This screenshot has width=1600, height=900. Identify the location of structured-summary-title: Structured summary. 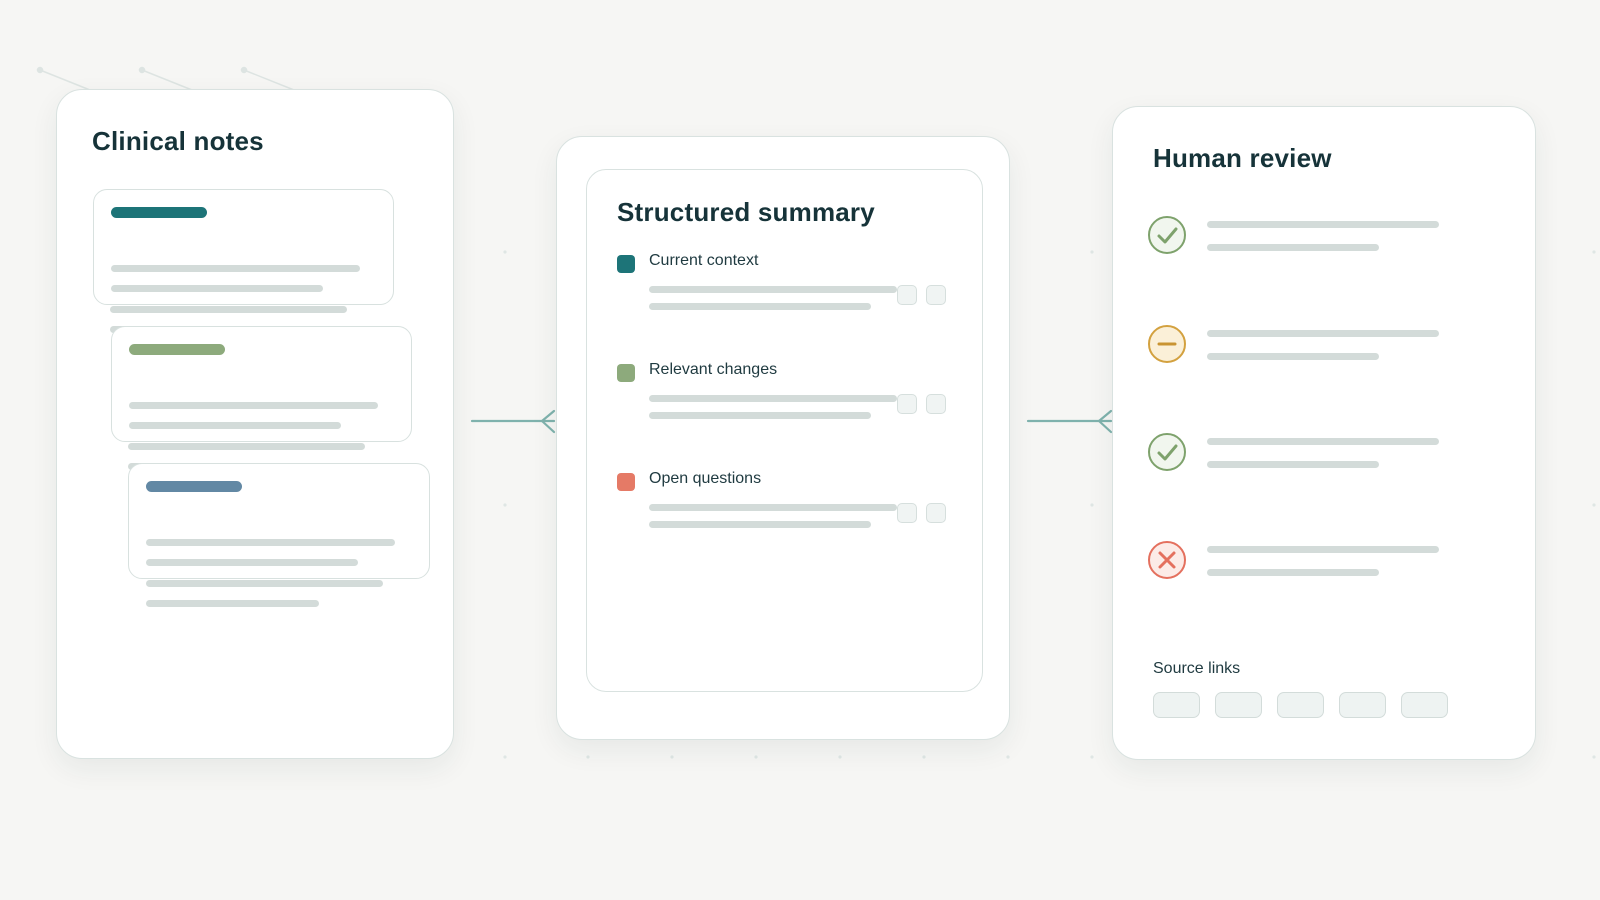
(746, 212).